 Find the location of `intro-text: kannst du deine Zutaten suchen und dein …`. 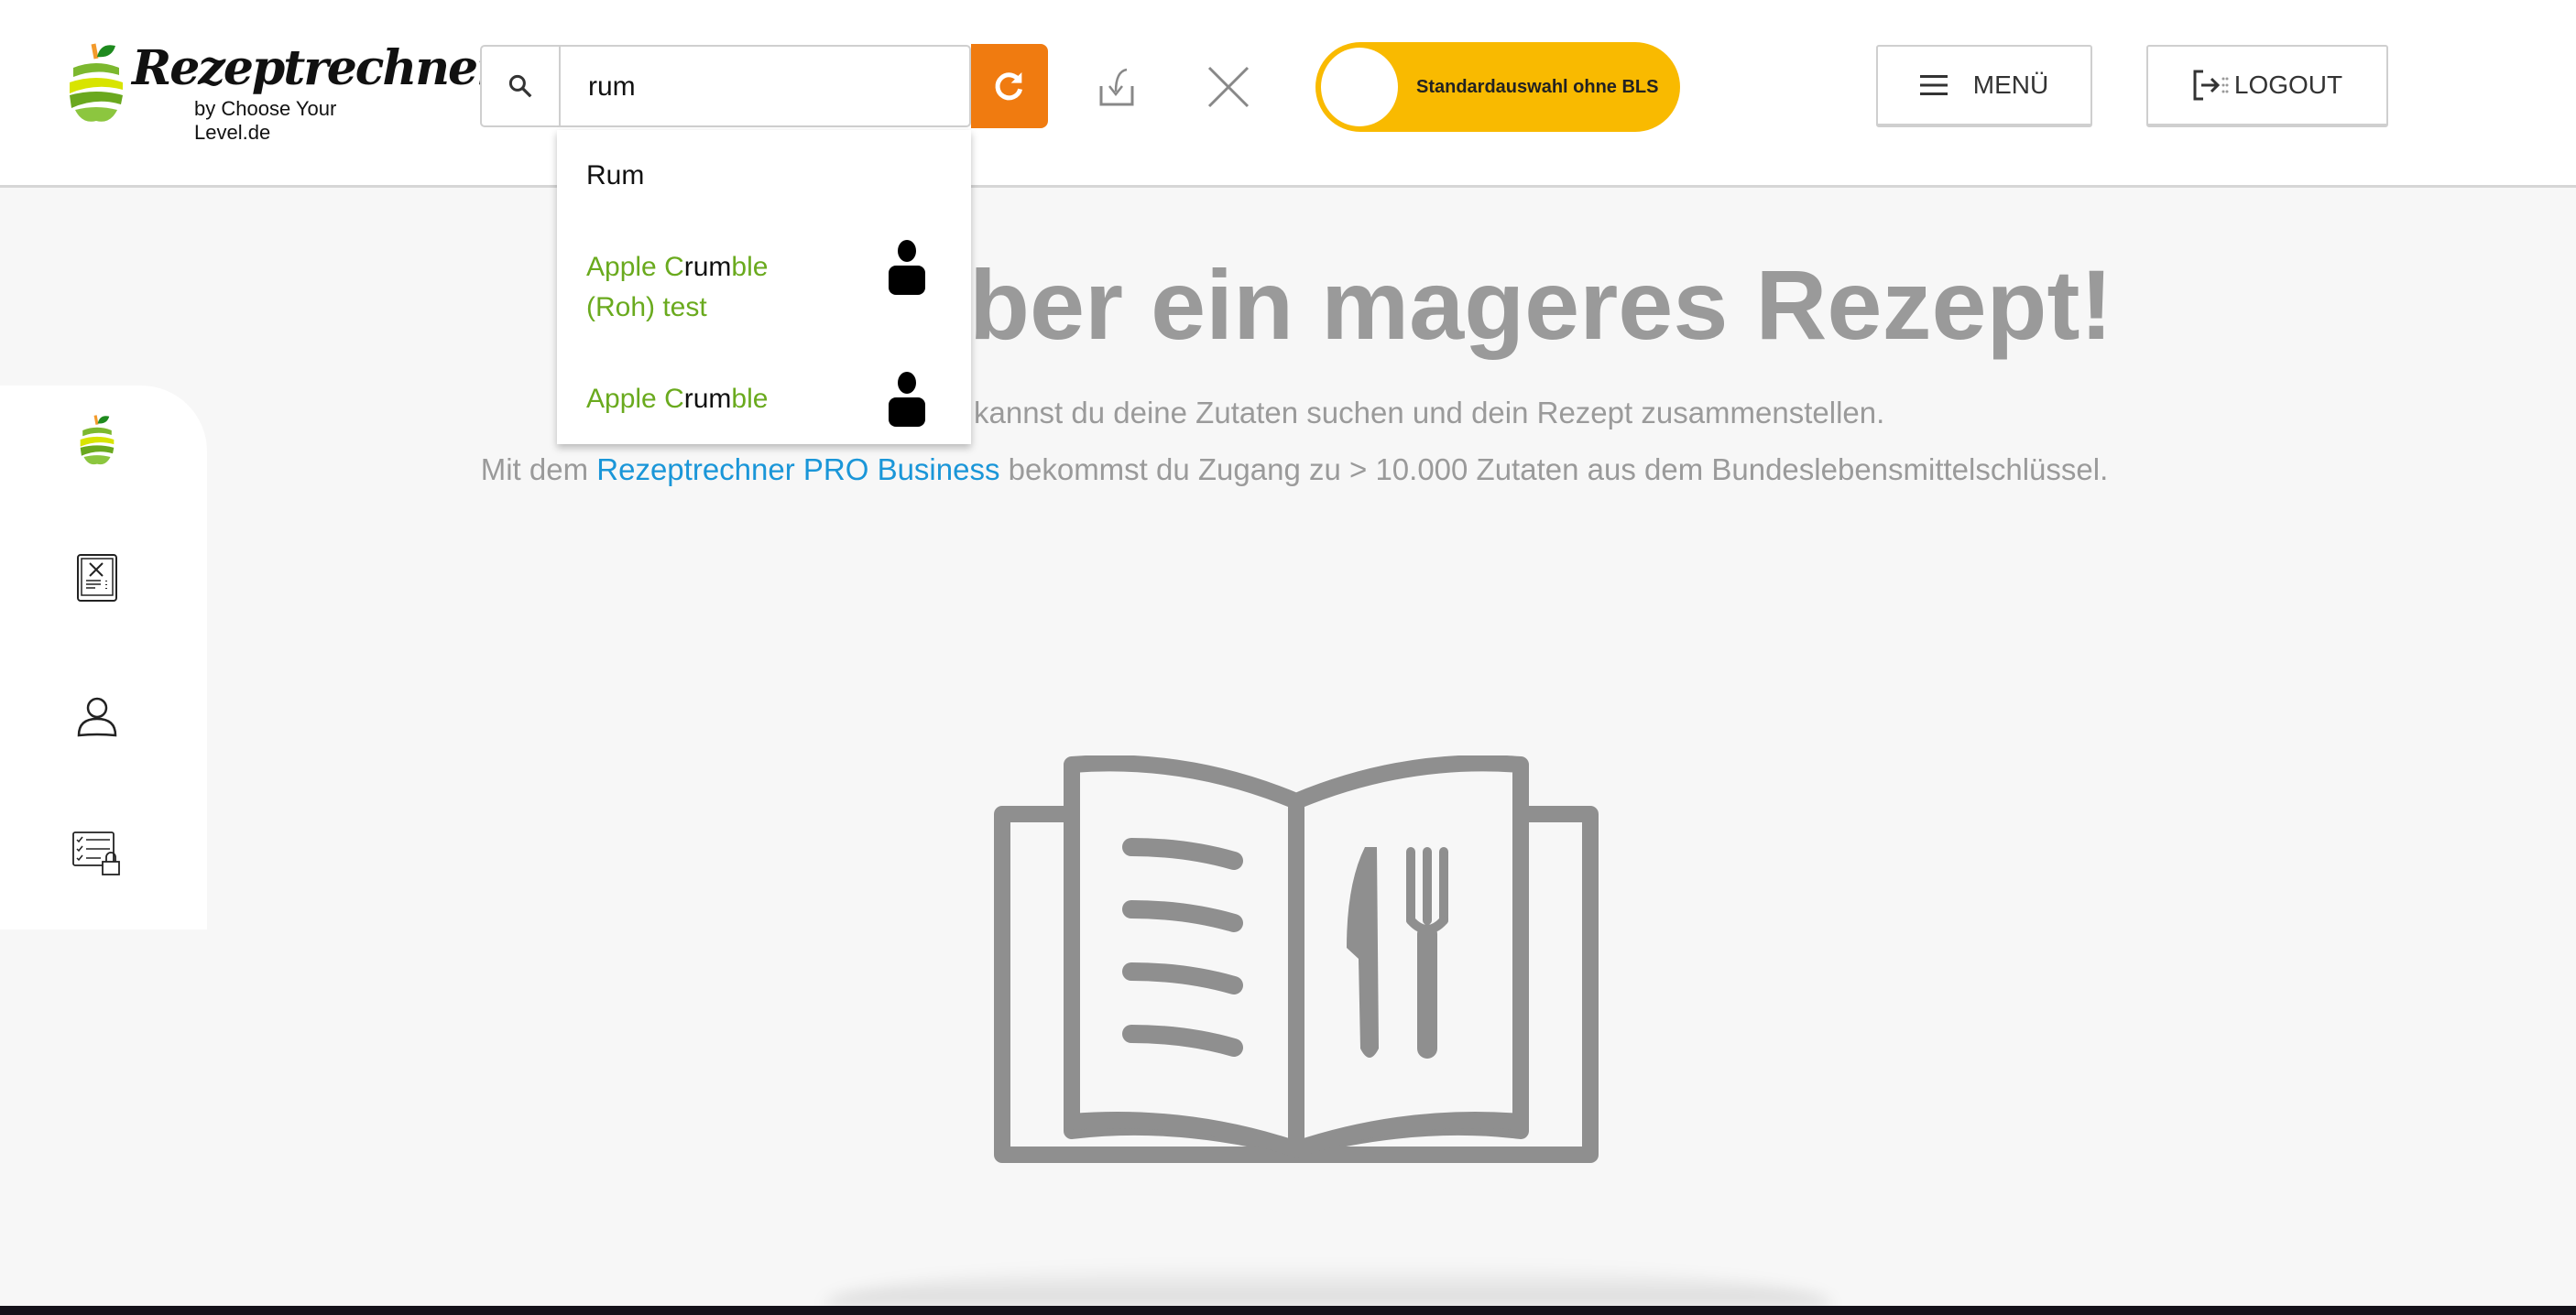

intro-text: kannst du deine Zutaten suchen und dein … is located at coordinates (1430, 413).